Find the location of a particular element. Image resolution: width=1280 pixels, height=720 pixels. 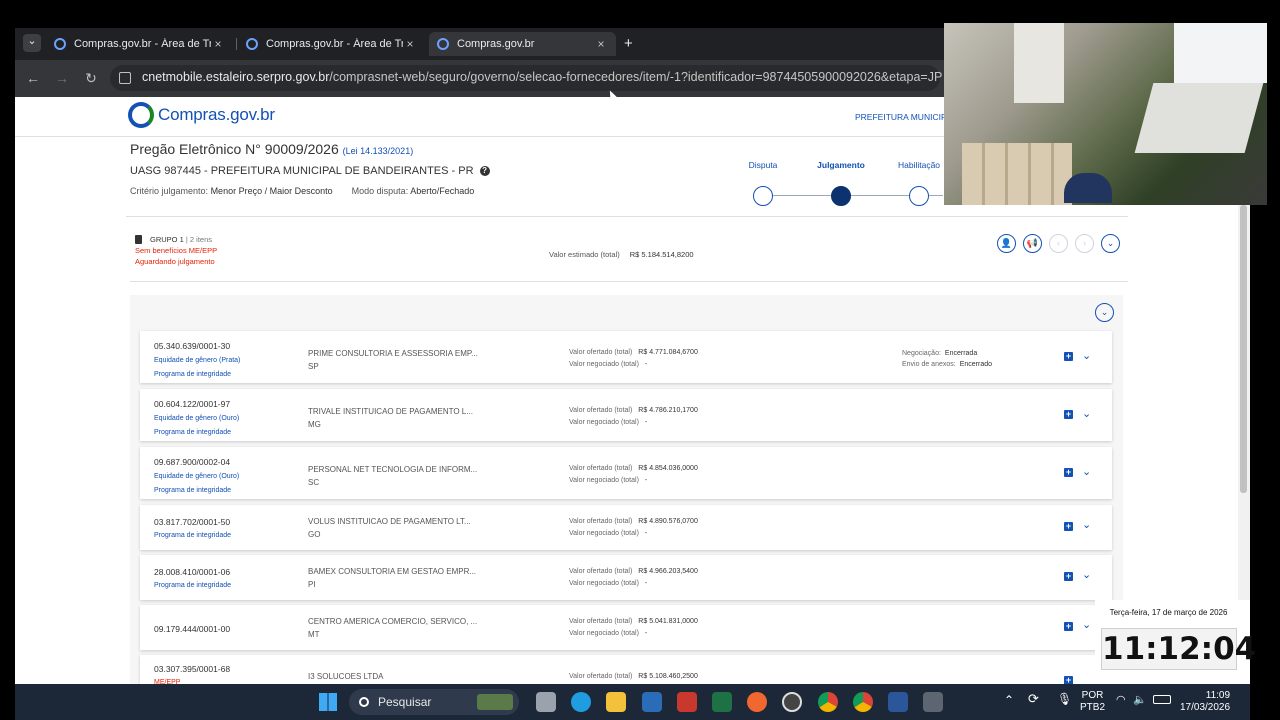

word-icon is located at coordinates (898, 702).